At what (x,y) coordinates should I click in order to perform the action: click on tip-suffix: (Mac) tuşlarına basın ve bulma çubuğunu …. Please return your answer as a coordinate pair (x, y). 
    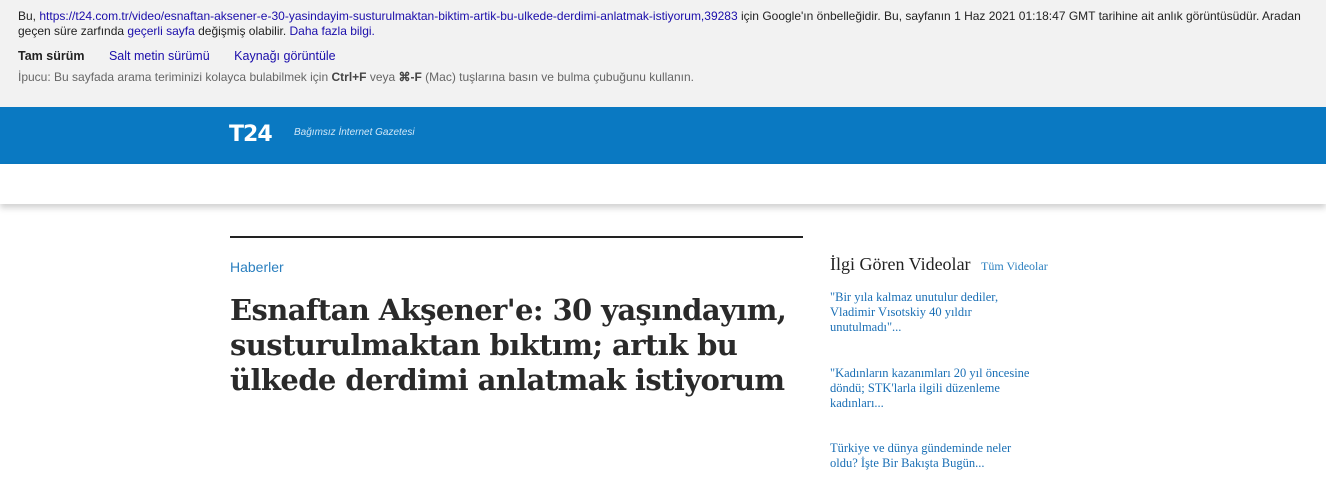
    Looking at the image, I should click on (557, 77).